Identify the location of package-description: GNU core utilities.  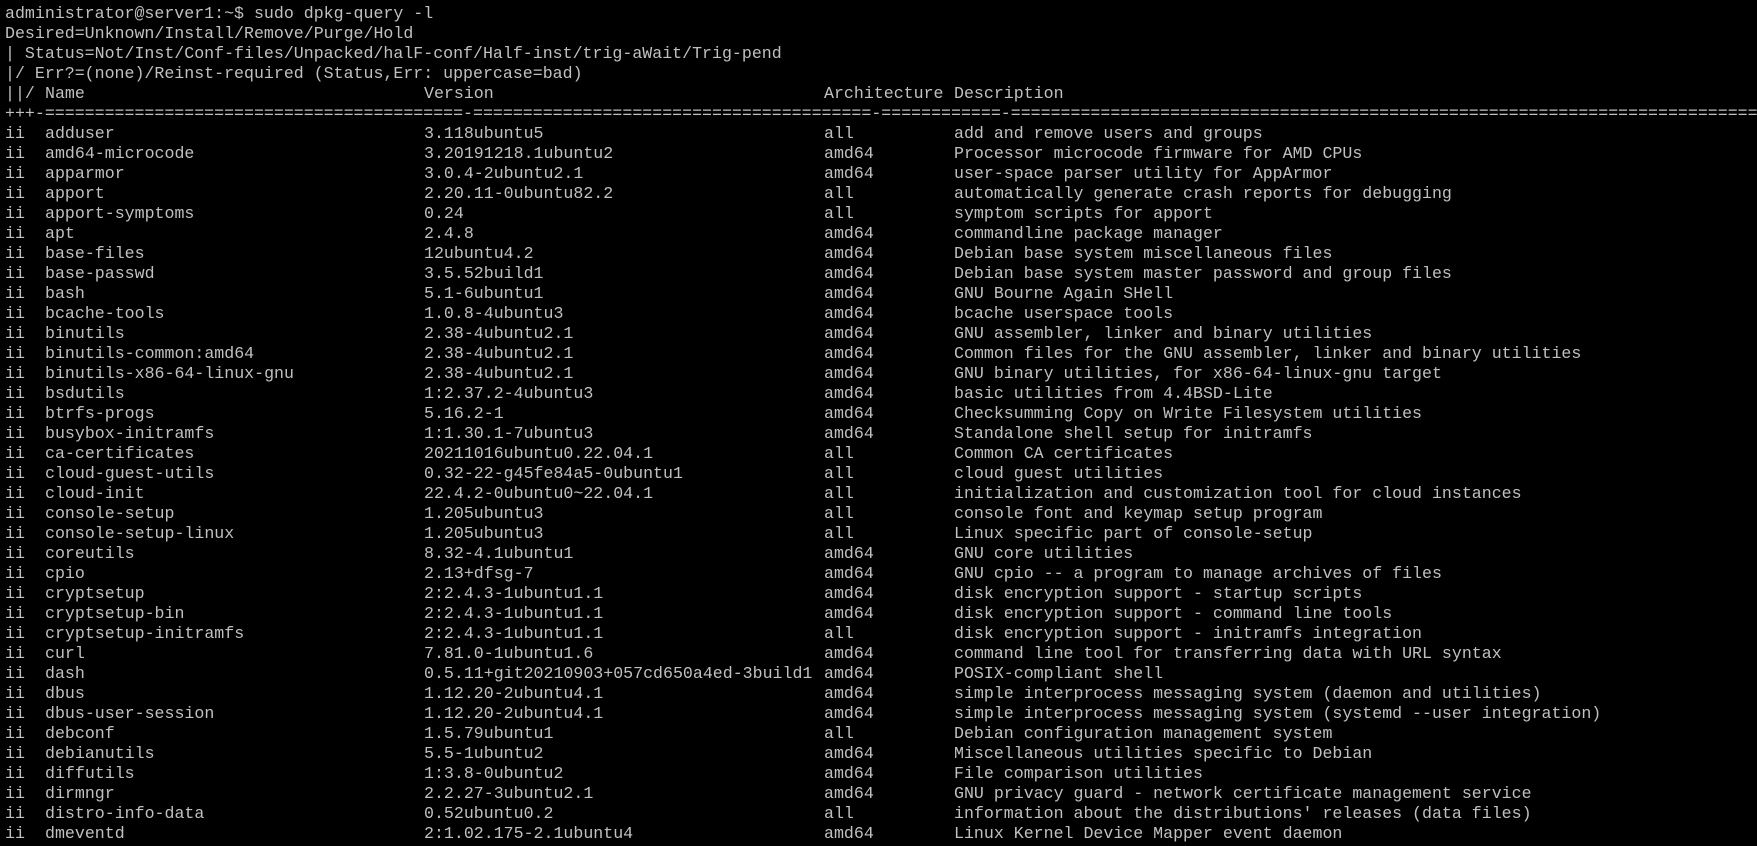
(1044, 553).